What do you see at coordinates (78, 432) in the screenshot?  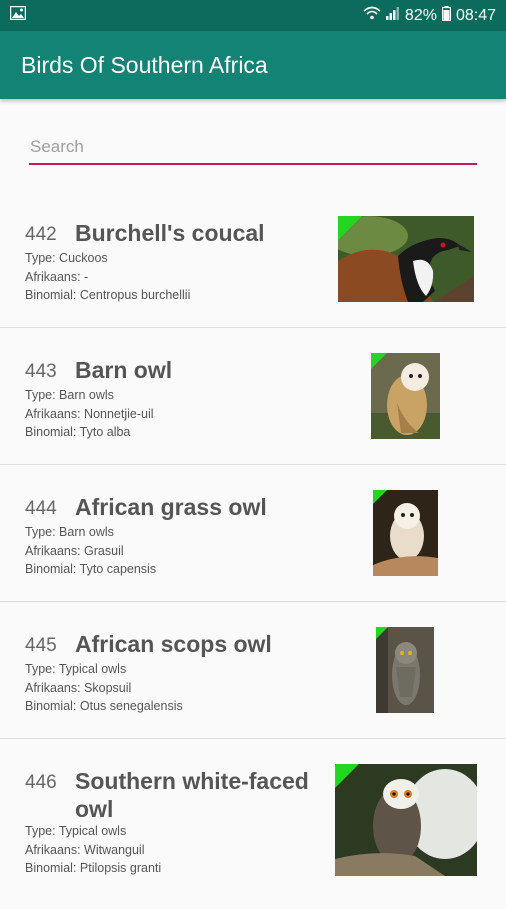 I see `bird-binomial: Binomial: Tyto alba` at bounding box center [78, 432].